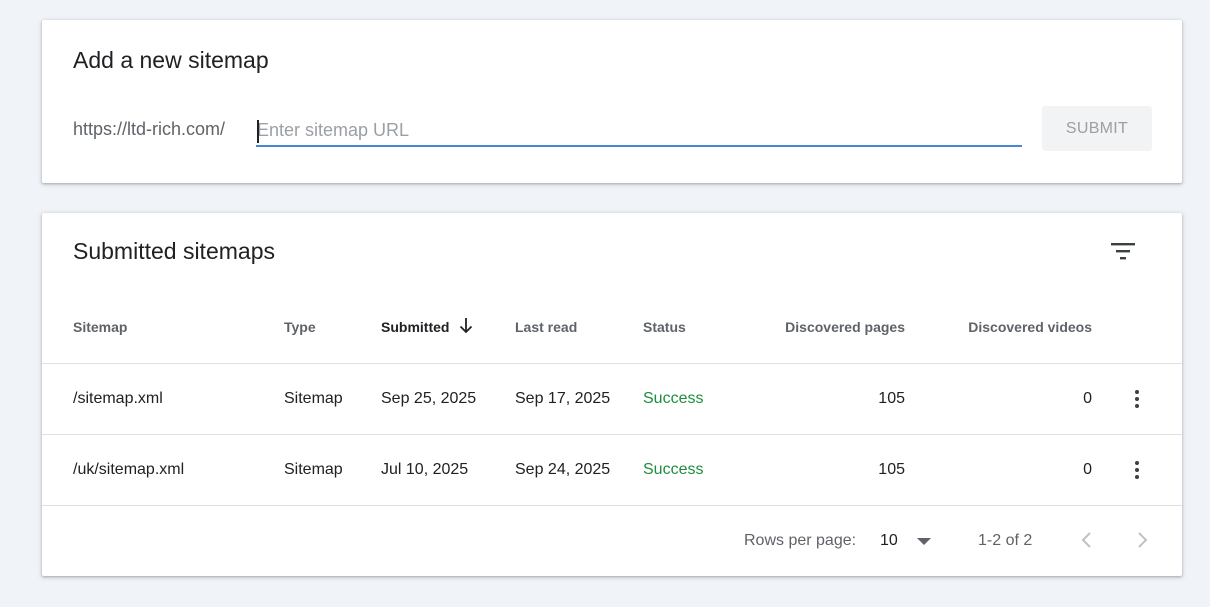 The image size is (1210, 607). I want to click on rows-per-page-select: 10, so click(889, 541).